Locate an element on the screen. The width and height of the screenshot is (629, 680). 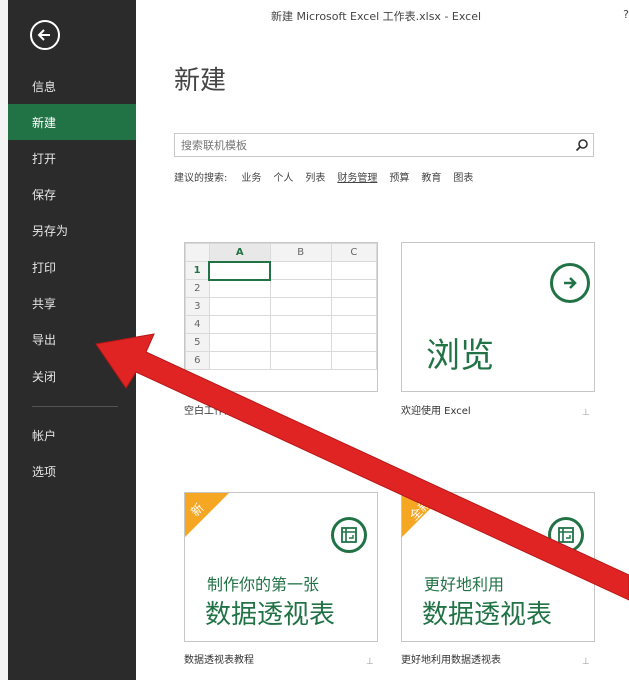
row-header: 1 is located at coordinates (197, 270).